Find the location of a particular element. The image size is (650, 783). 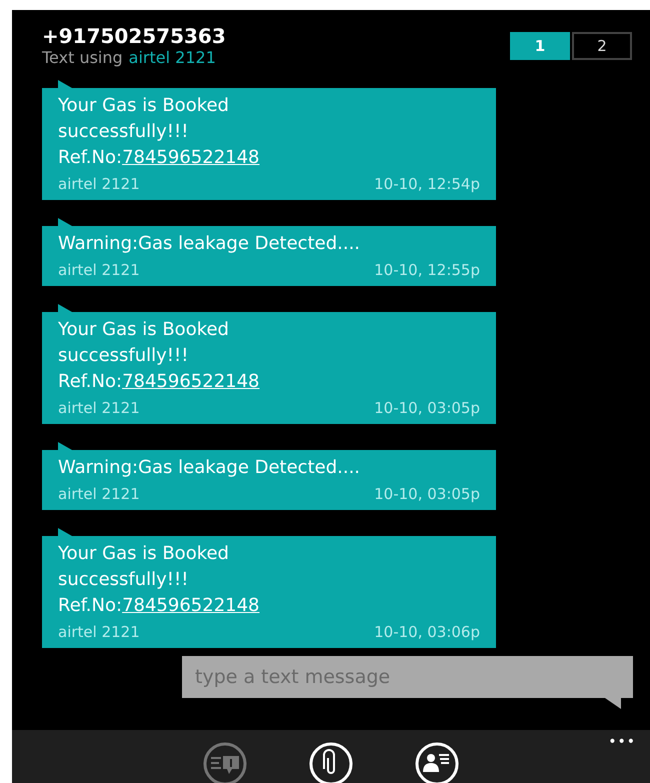

sim-tab: 2 is located at coordinates (602, 46).